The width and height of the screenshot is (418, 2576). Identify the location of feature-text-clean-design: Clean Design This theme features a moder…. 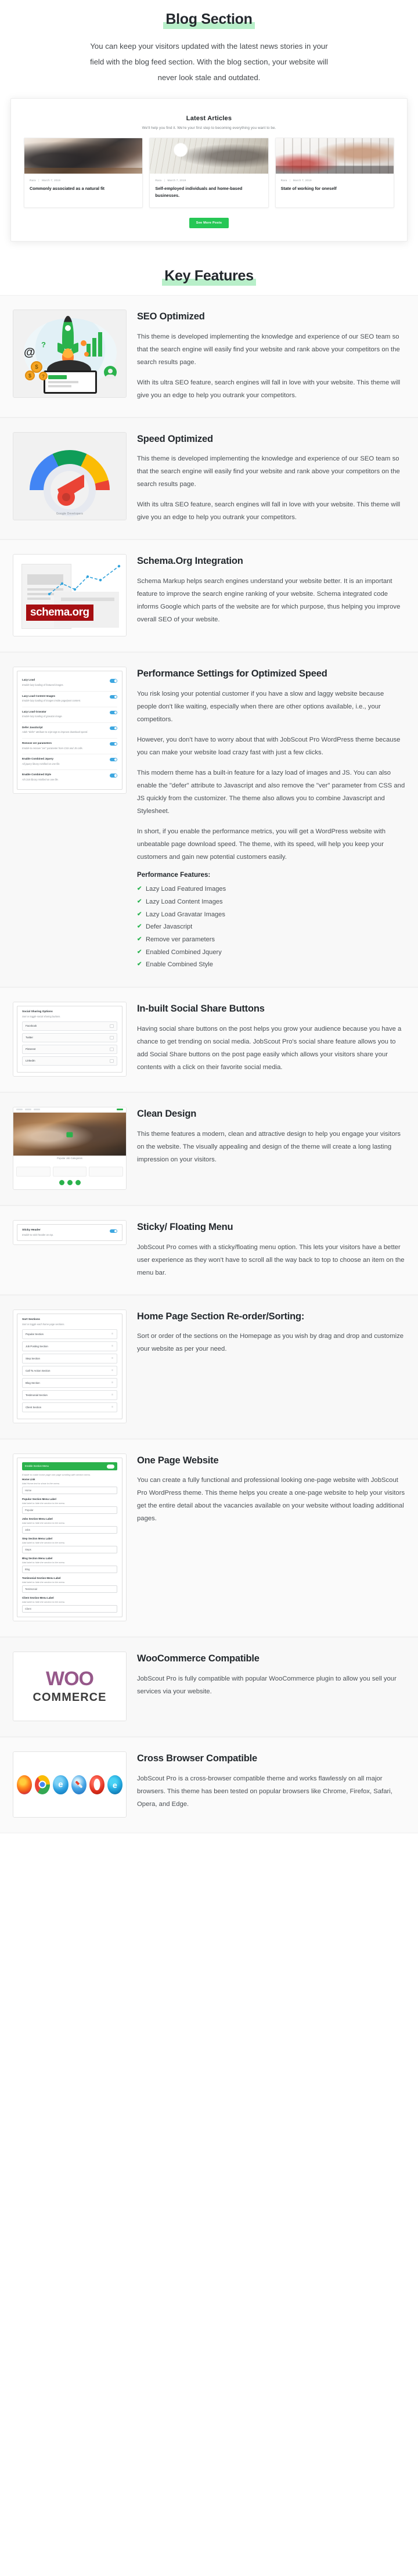
(271, 1136).